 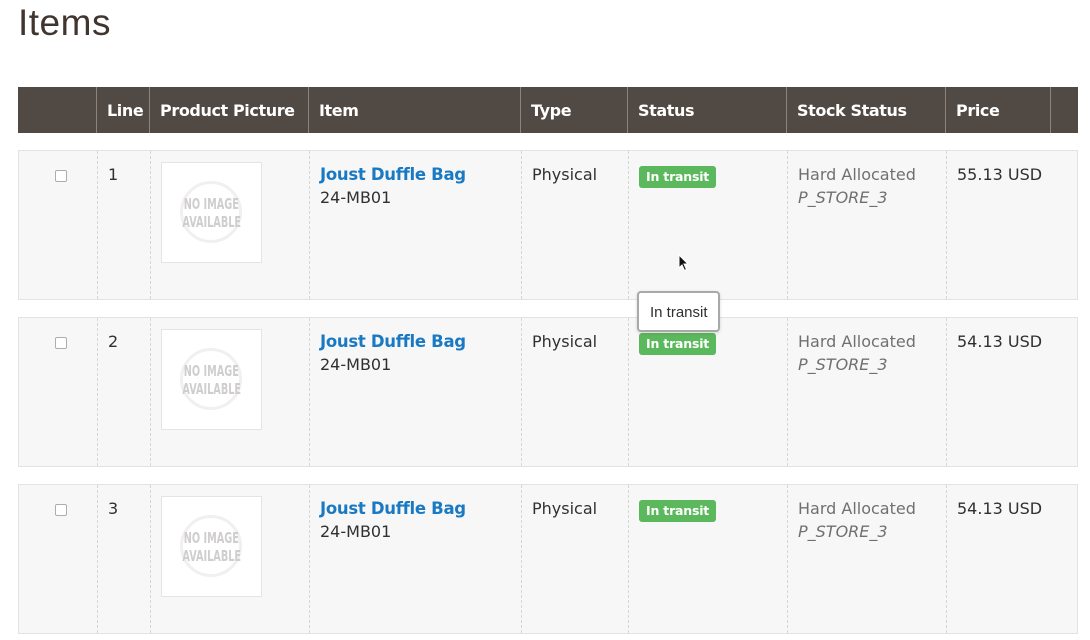 What do you see at coordinates (1064, 110) in the screenshot?
I see `header-extra` at bounding box center [1064, 110].